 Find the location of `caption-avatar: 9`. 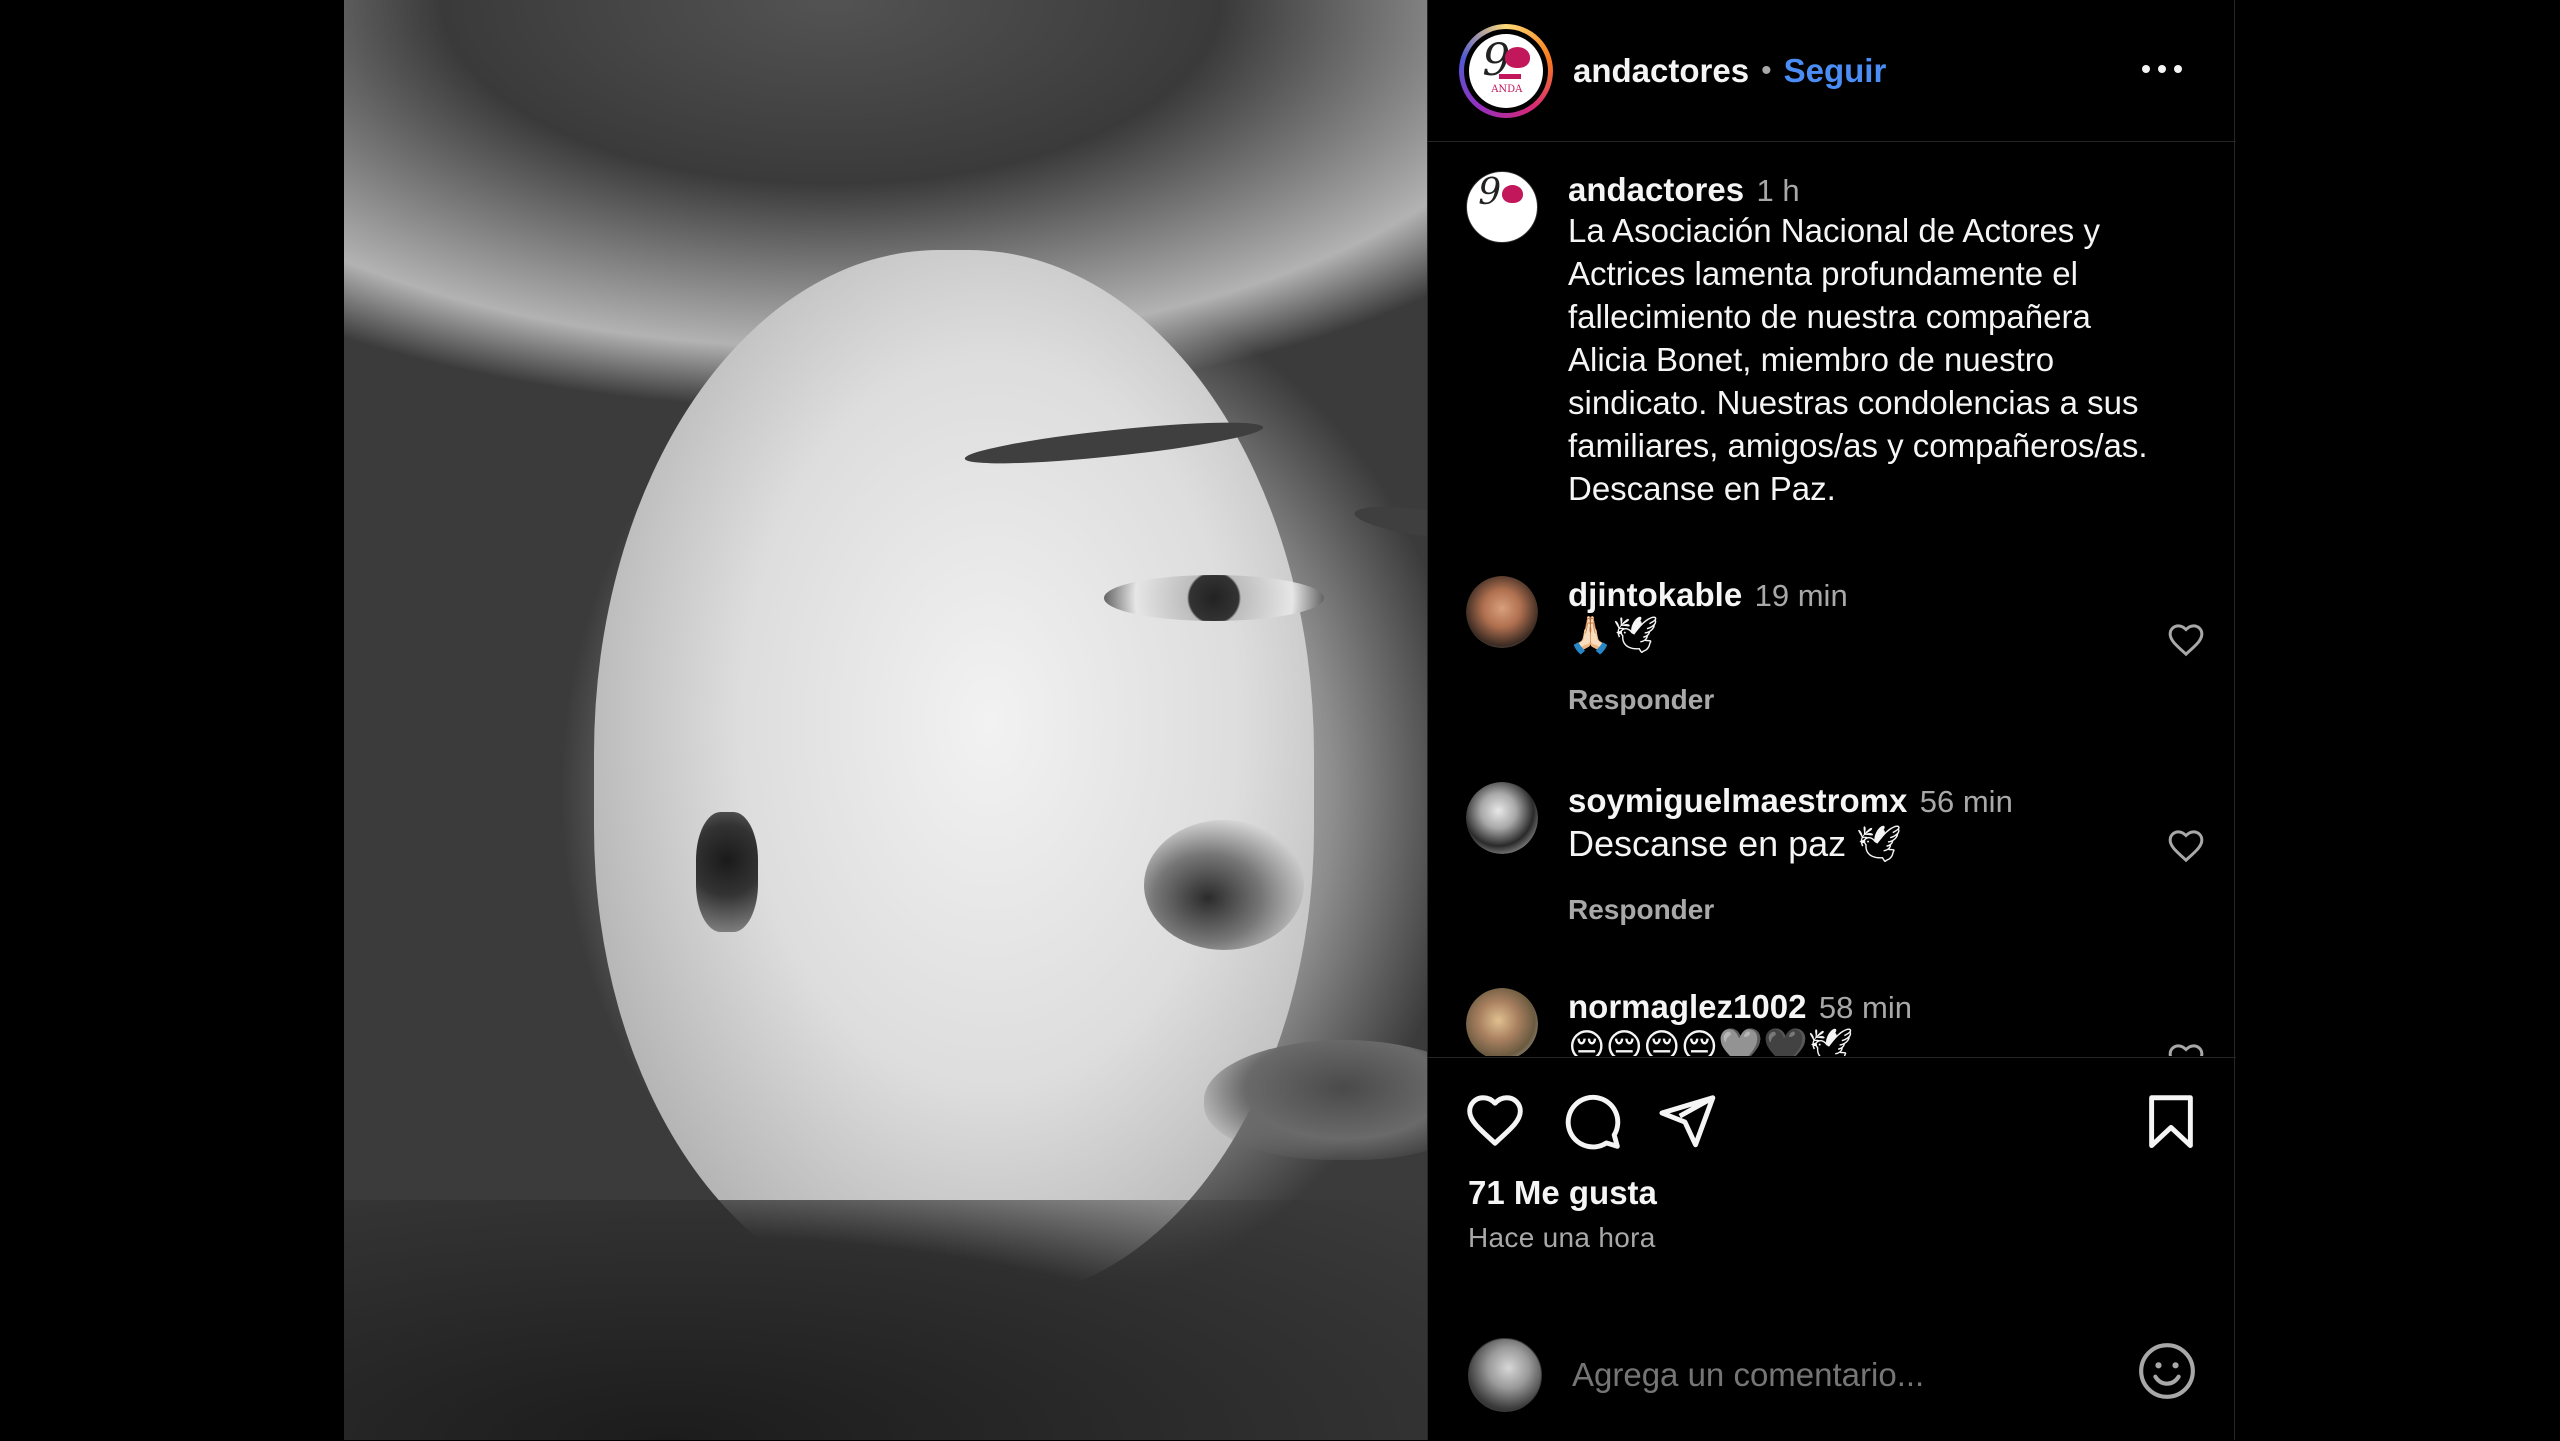

caption-avatar: 9 is located at coordinates (1502, 207).